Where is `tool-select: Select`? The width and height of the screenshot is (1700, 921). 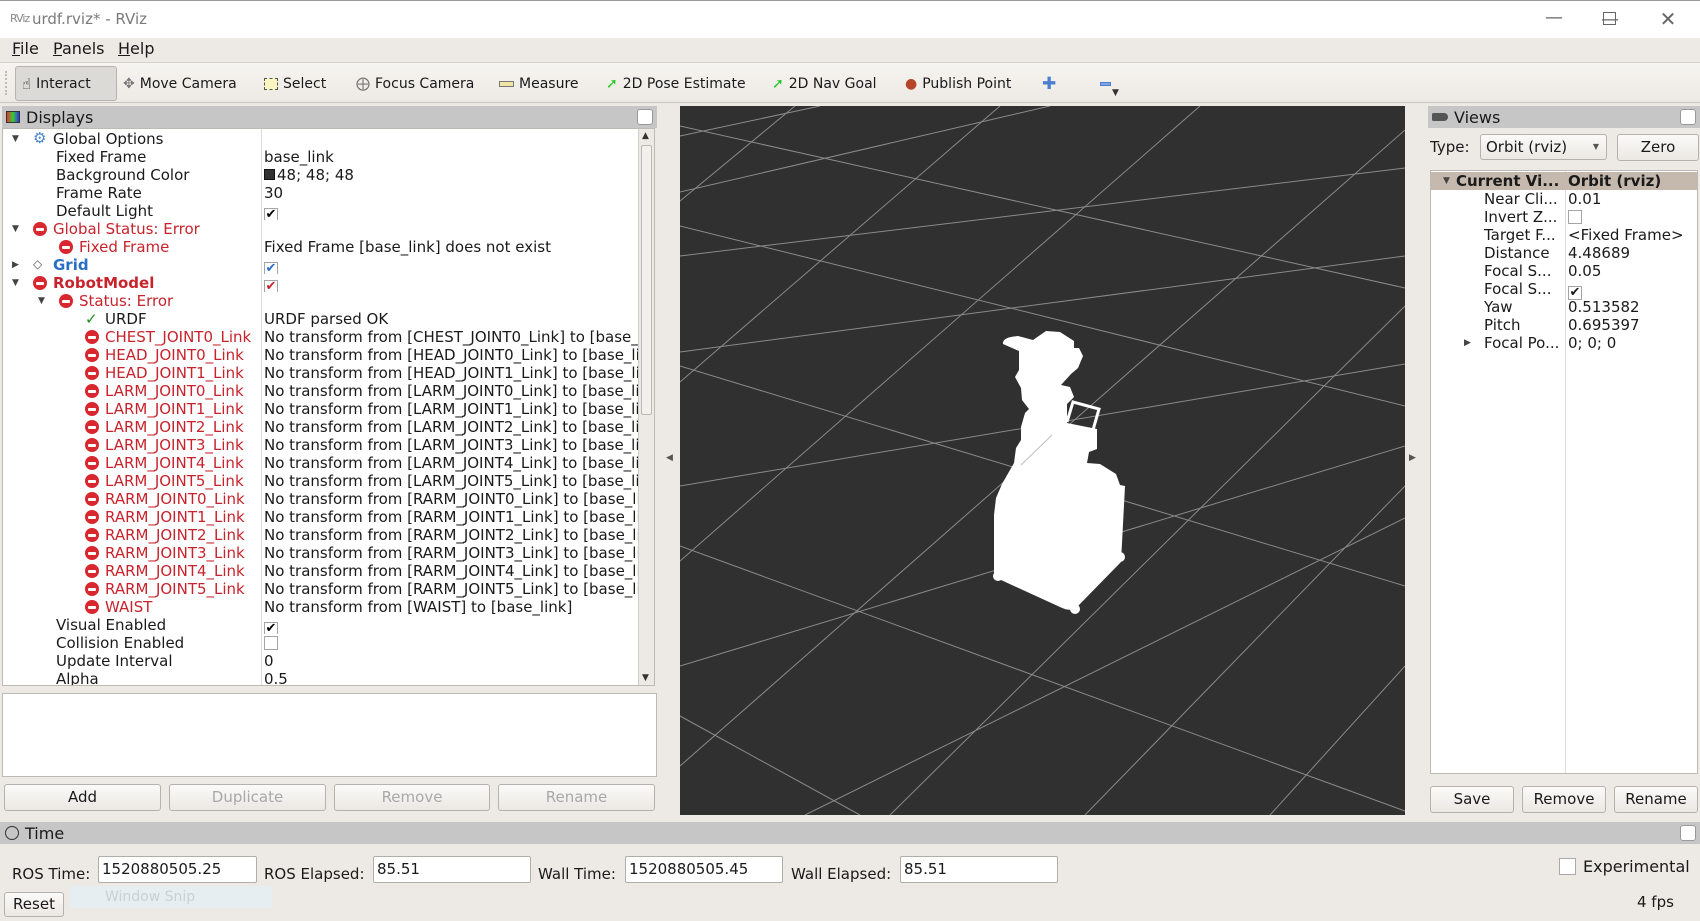
tool-select: Select is located at coordinates (295, 83).